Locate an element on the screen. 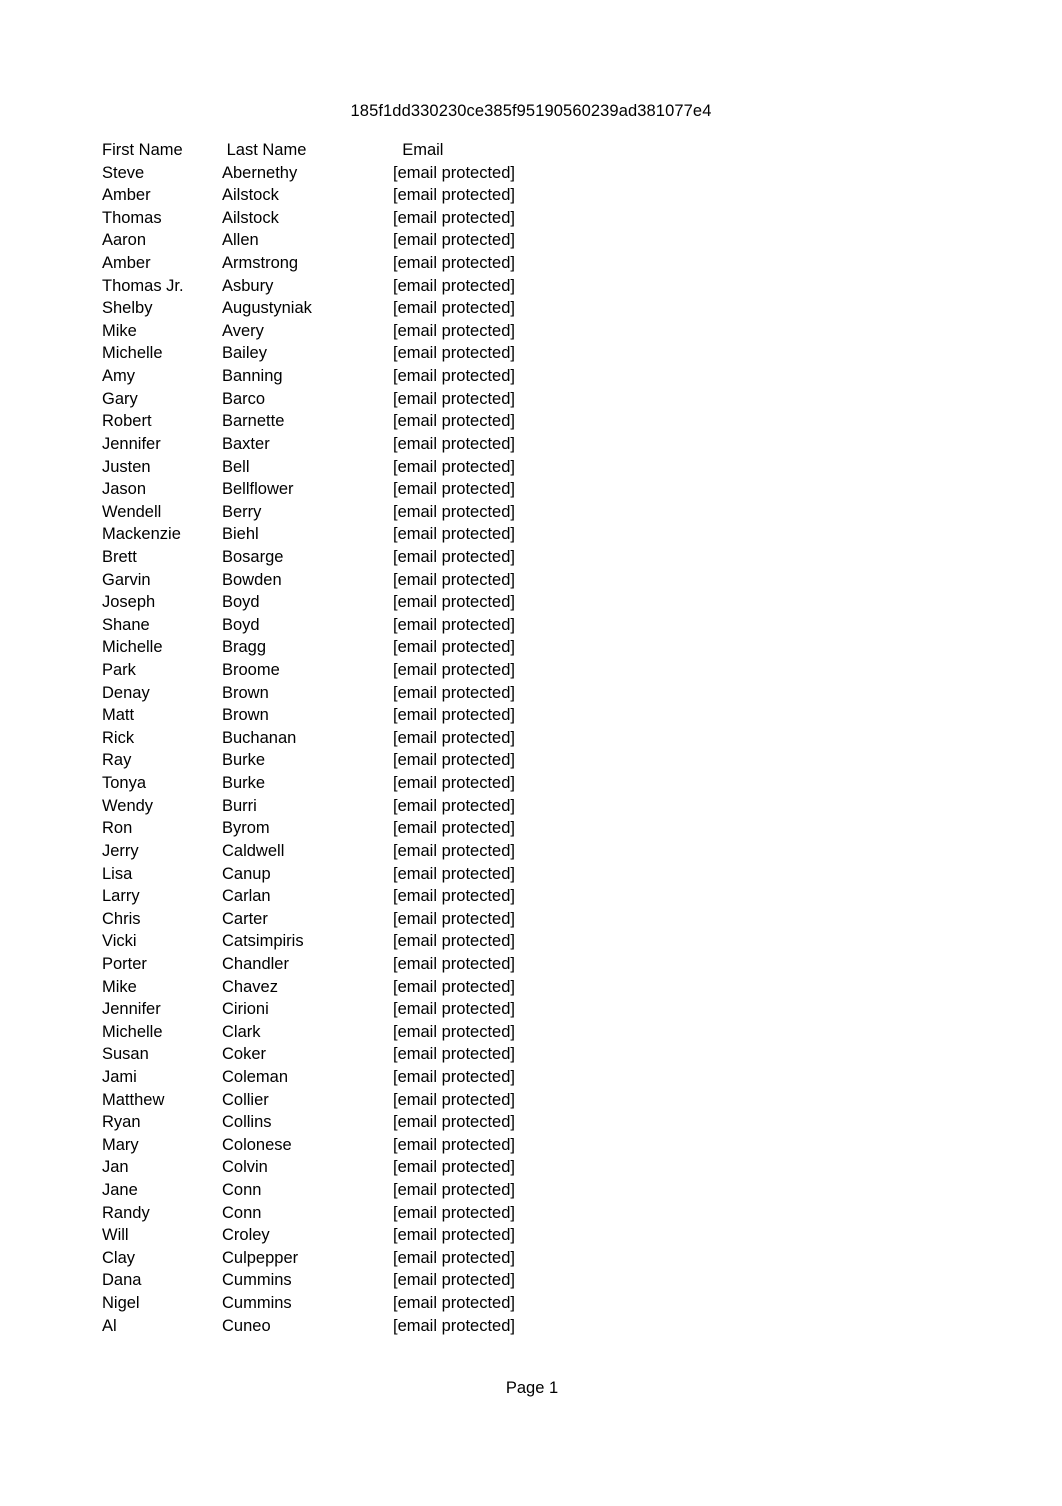  cell-first-name: Thomas Jr. is located at coordinates (143, 285).